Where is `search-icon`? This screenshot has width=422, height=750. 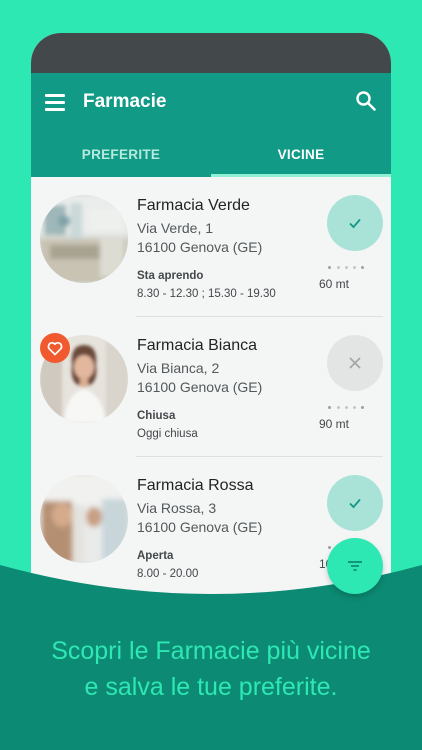 search-icon is located at coordinates (366, 101).